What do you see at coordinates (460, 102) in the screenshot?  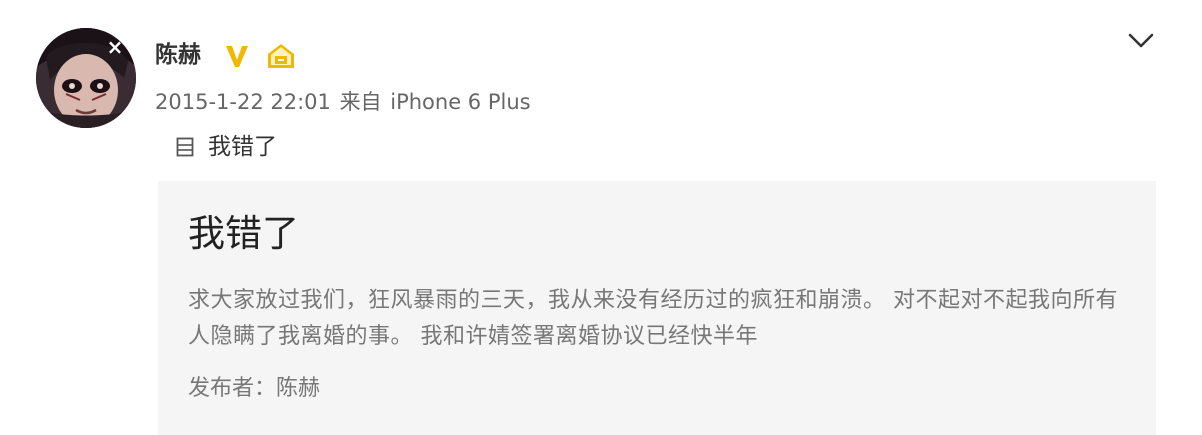 I see `post-source-device: iPhone 6 Plus` at bounding box center [460, 102].